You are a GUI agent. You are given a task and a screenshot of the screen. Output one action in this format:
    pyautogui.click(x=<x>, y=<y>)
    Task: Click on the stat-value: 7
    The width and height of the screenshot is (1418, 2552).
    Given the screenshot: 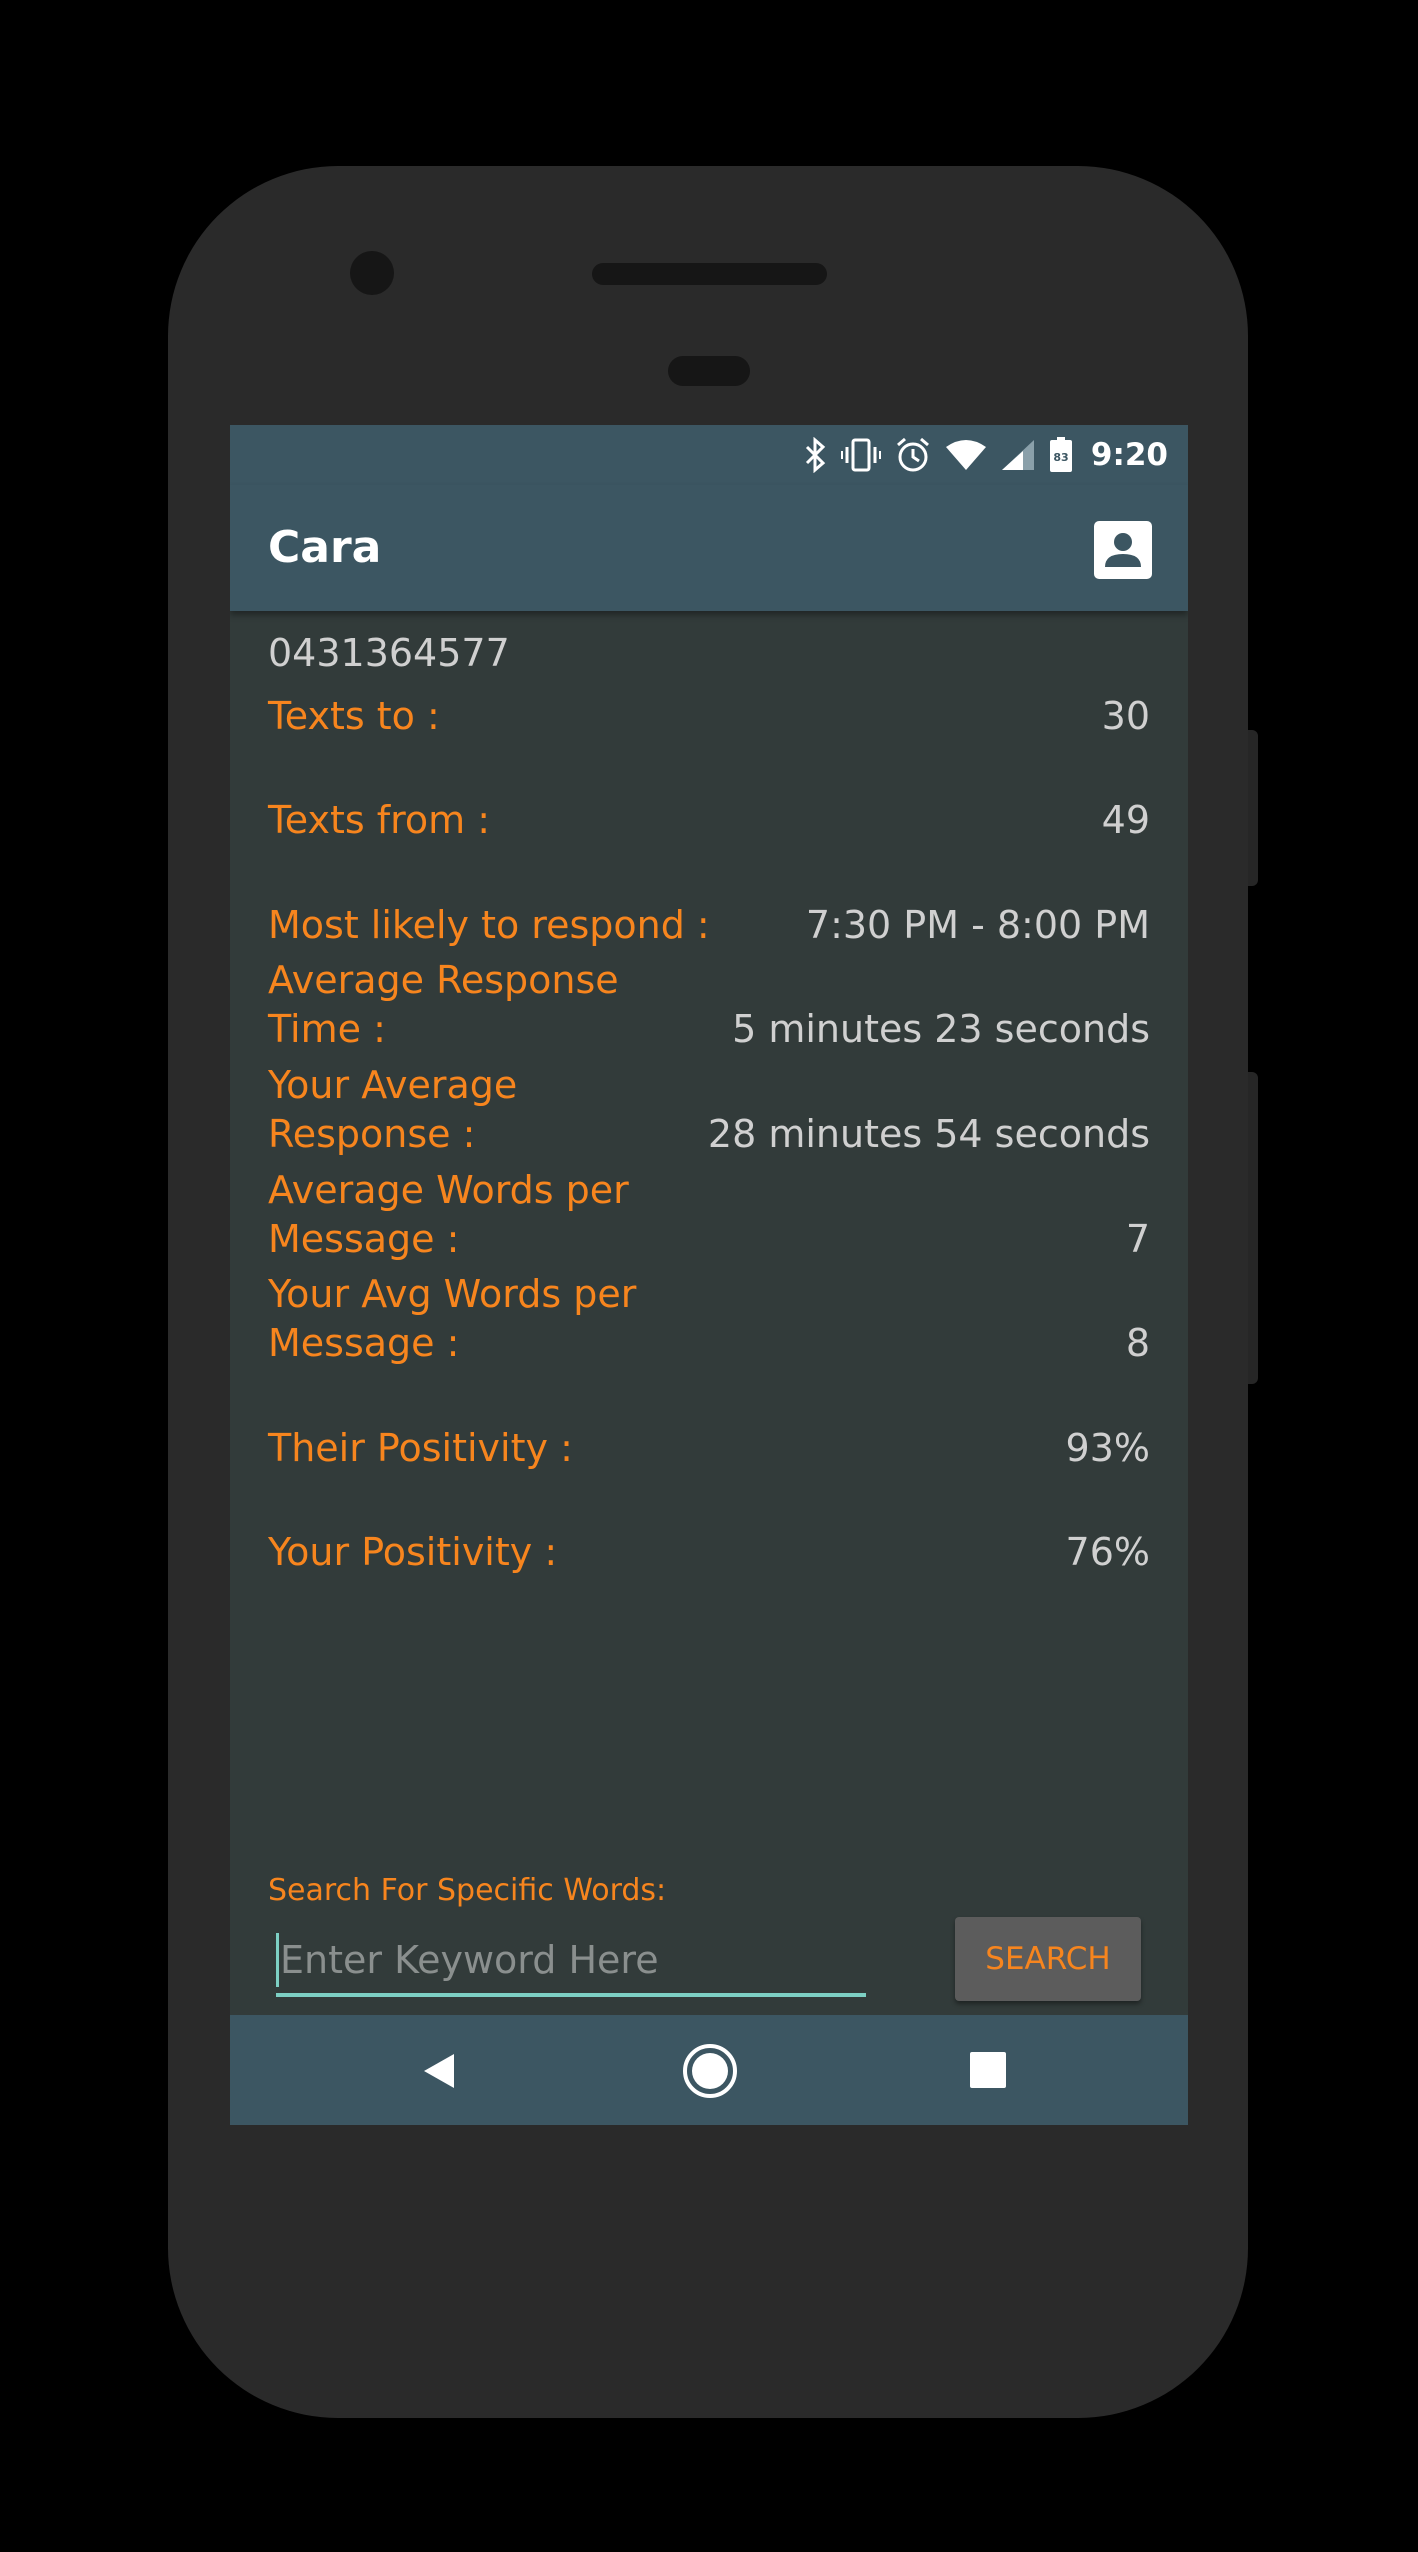 What is the action you would take?
    pyautogui.click(x=1137, y=1239)
    